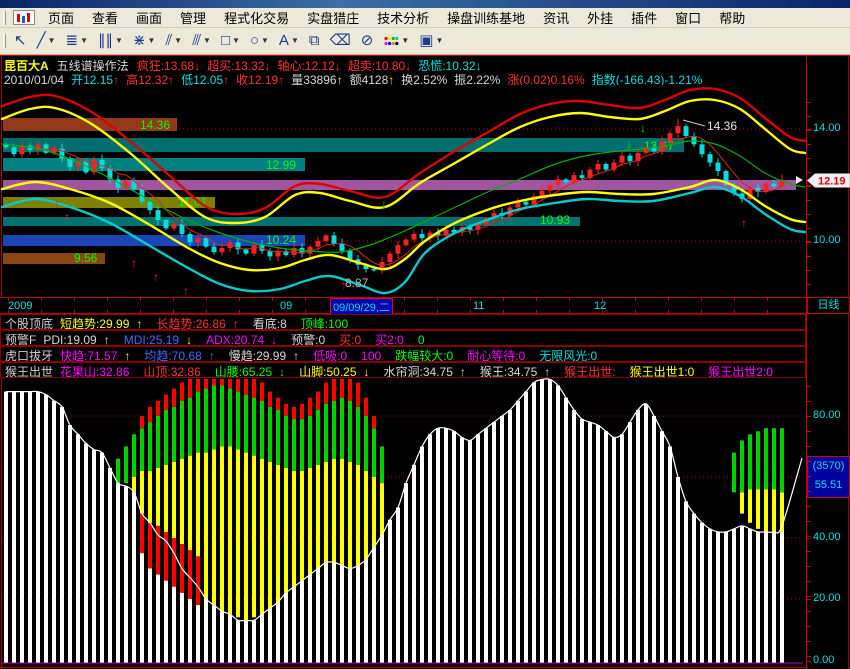  What do you see at coordinates (4, 41) in the screenshot?
I see `toolbar-grip` at bounding box center [4, 41].